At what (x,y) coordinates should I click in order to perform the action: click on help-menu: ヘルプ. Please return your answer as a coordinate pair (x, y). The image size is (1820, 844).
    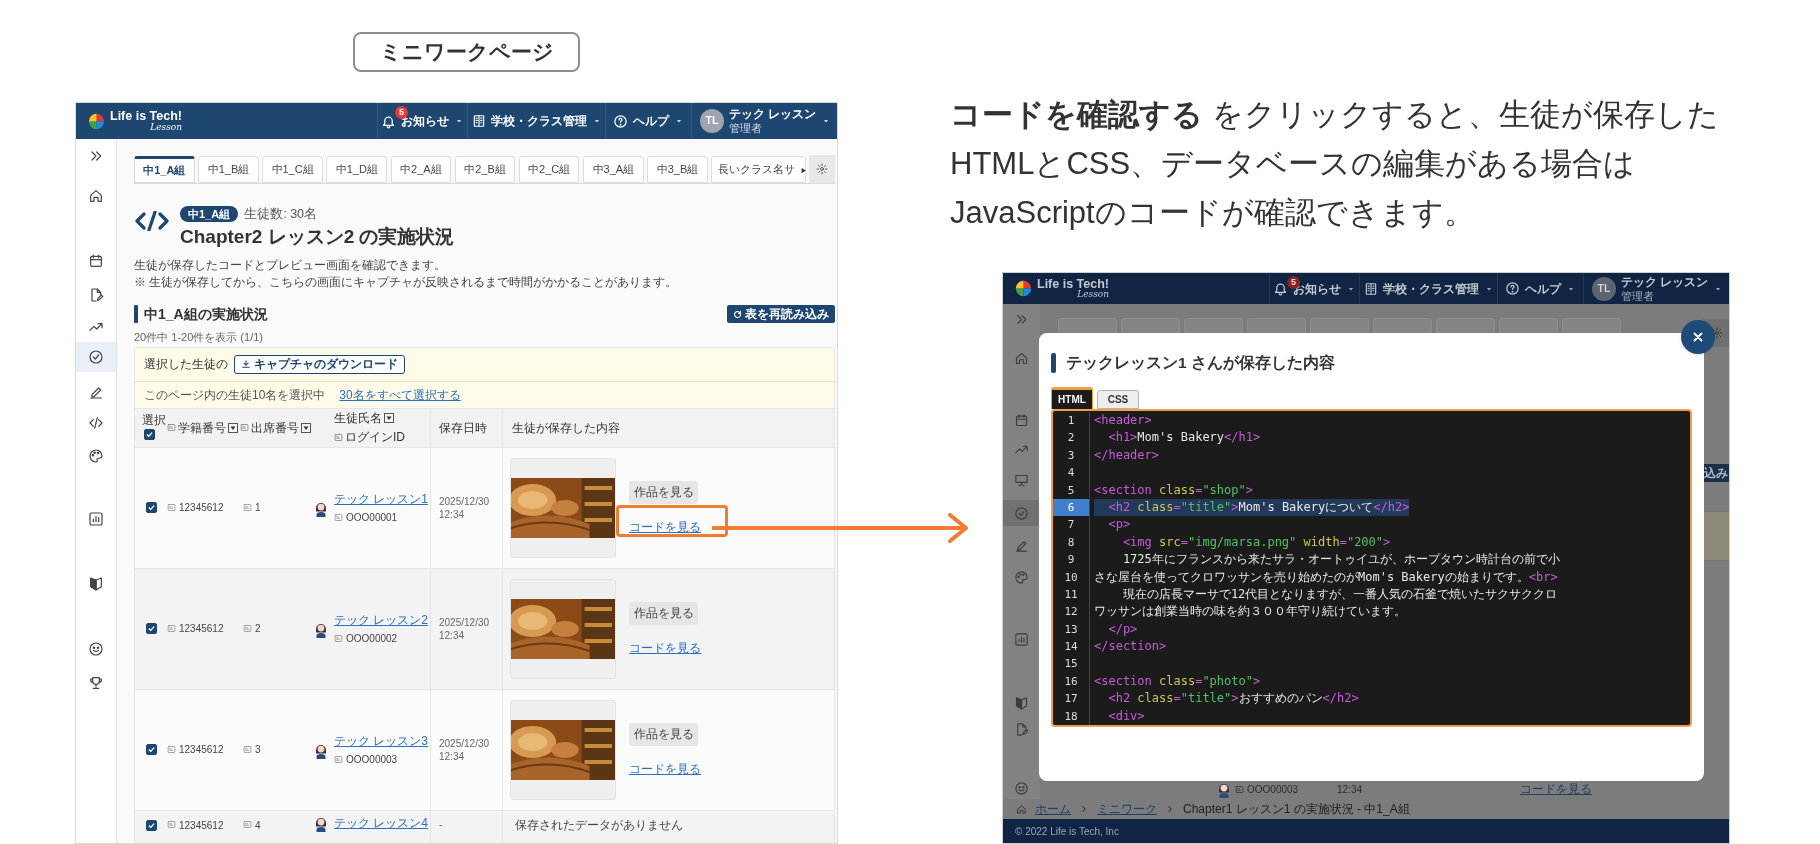
    Looking at the image, I should click on (1540, 288).